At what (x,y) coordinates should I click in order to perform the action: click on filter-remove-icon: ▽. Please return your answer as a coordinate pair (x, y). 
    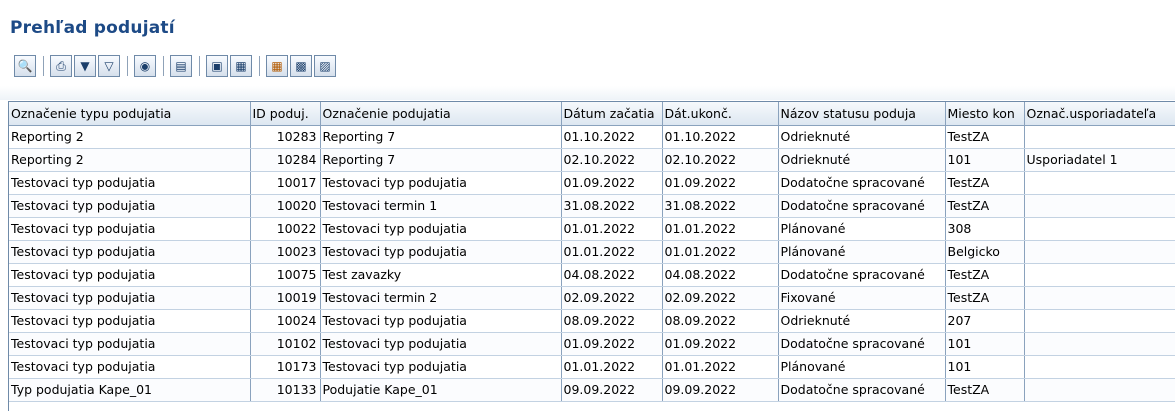
    Looking at the image, I should click on (109, 66).